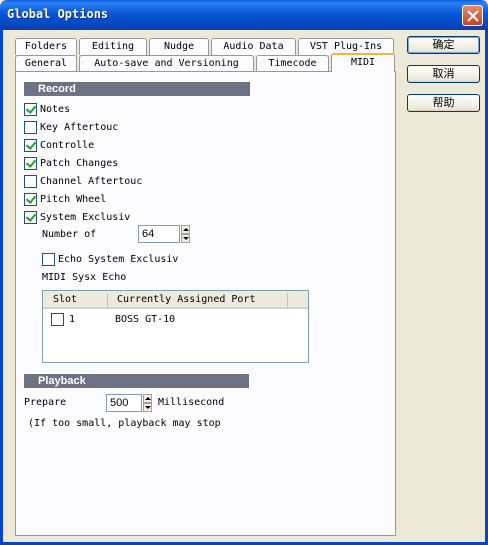  I want to click on record-controllers-option: Controlle, so click(59, 146).